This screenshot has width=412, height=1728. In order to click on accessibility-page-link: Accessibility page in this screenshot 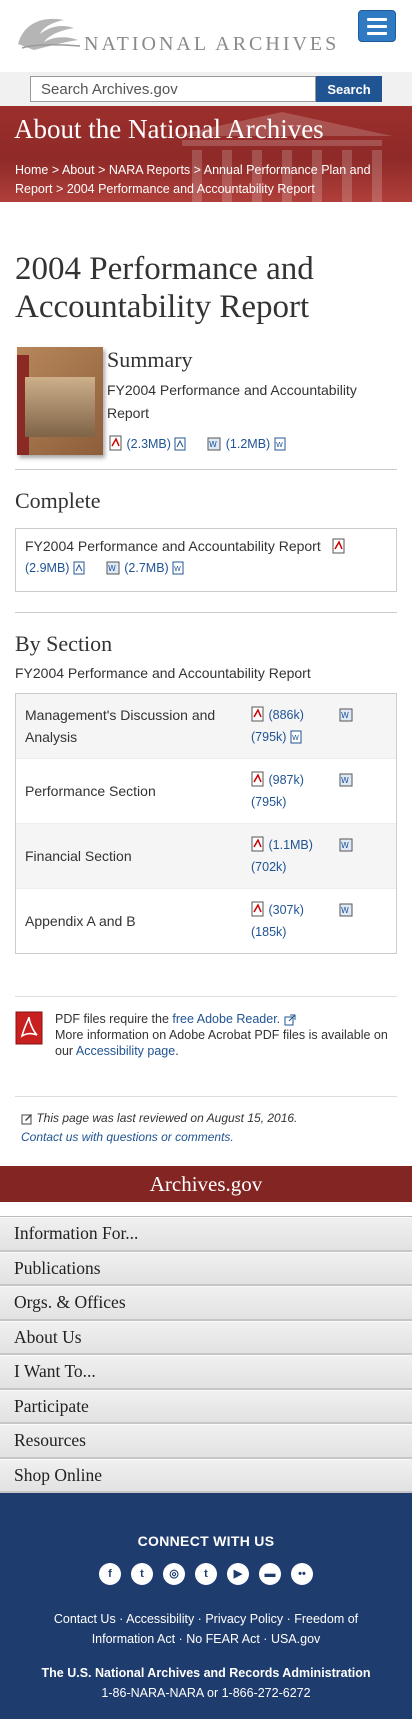, I will do `click(125, 1051)`.